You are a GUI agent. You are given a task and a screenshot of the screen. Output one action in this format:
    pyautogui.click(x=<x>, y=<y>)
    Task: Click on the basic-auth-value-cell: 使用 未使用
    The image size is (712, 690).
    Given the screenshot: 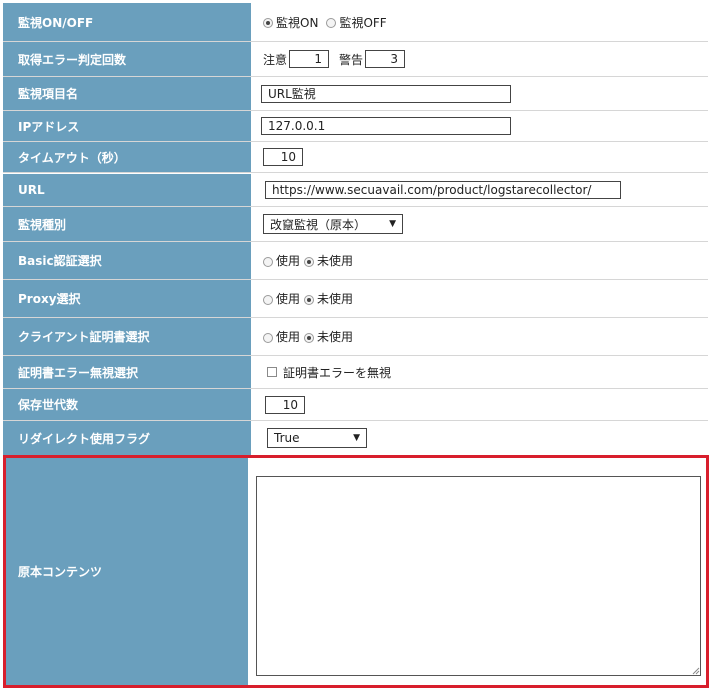 What is the action you would take?
    pyautogui.click(x=479, y=260)
    